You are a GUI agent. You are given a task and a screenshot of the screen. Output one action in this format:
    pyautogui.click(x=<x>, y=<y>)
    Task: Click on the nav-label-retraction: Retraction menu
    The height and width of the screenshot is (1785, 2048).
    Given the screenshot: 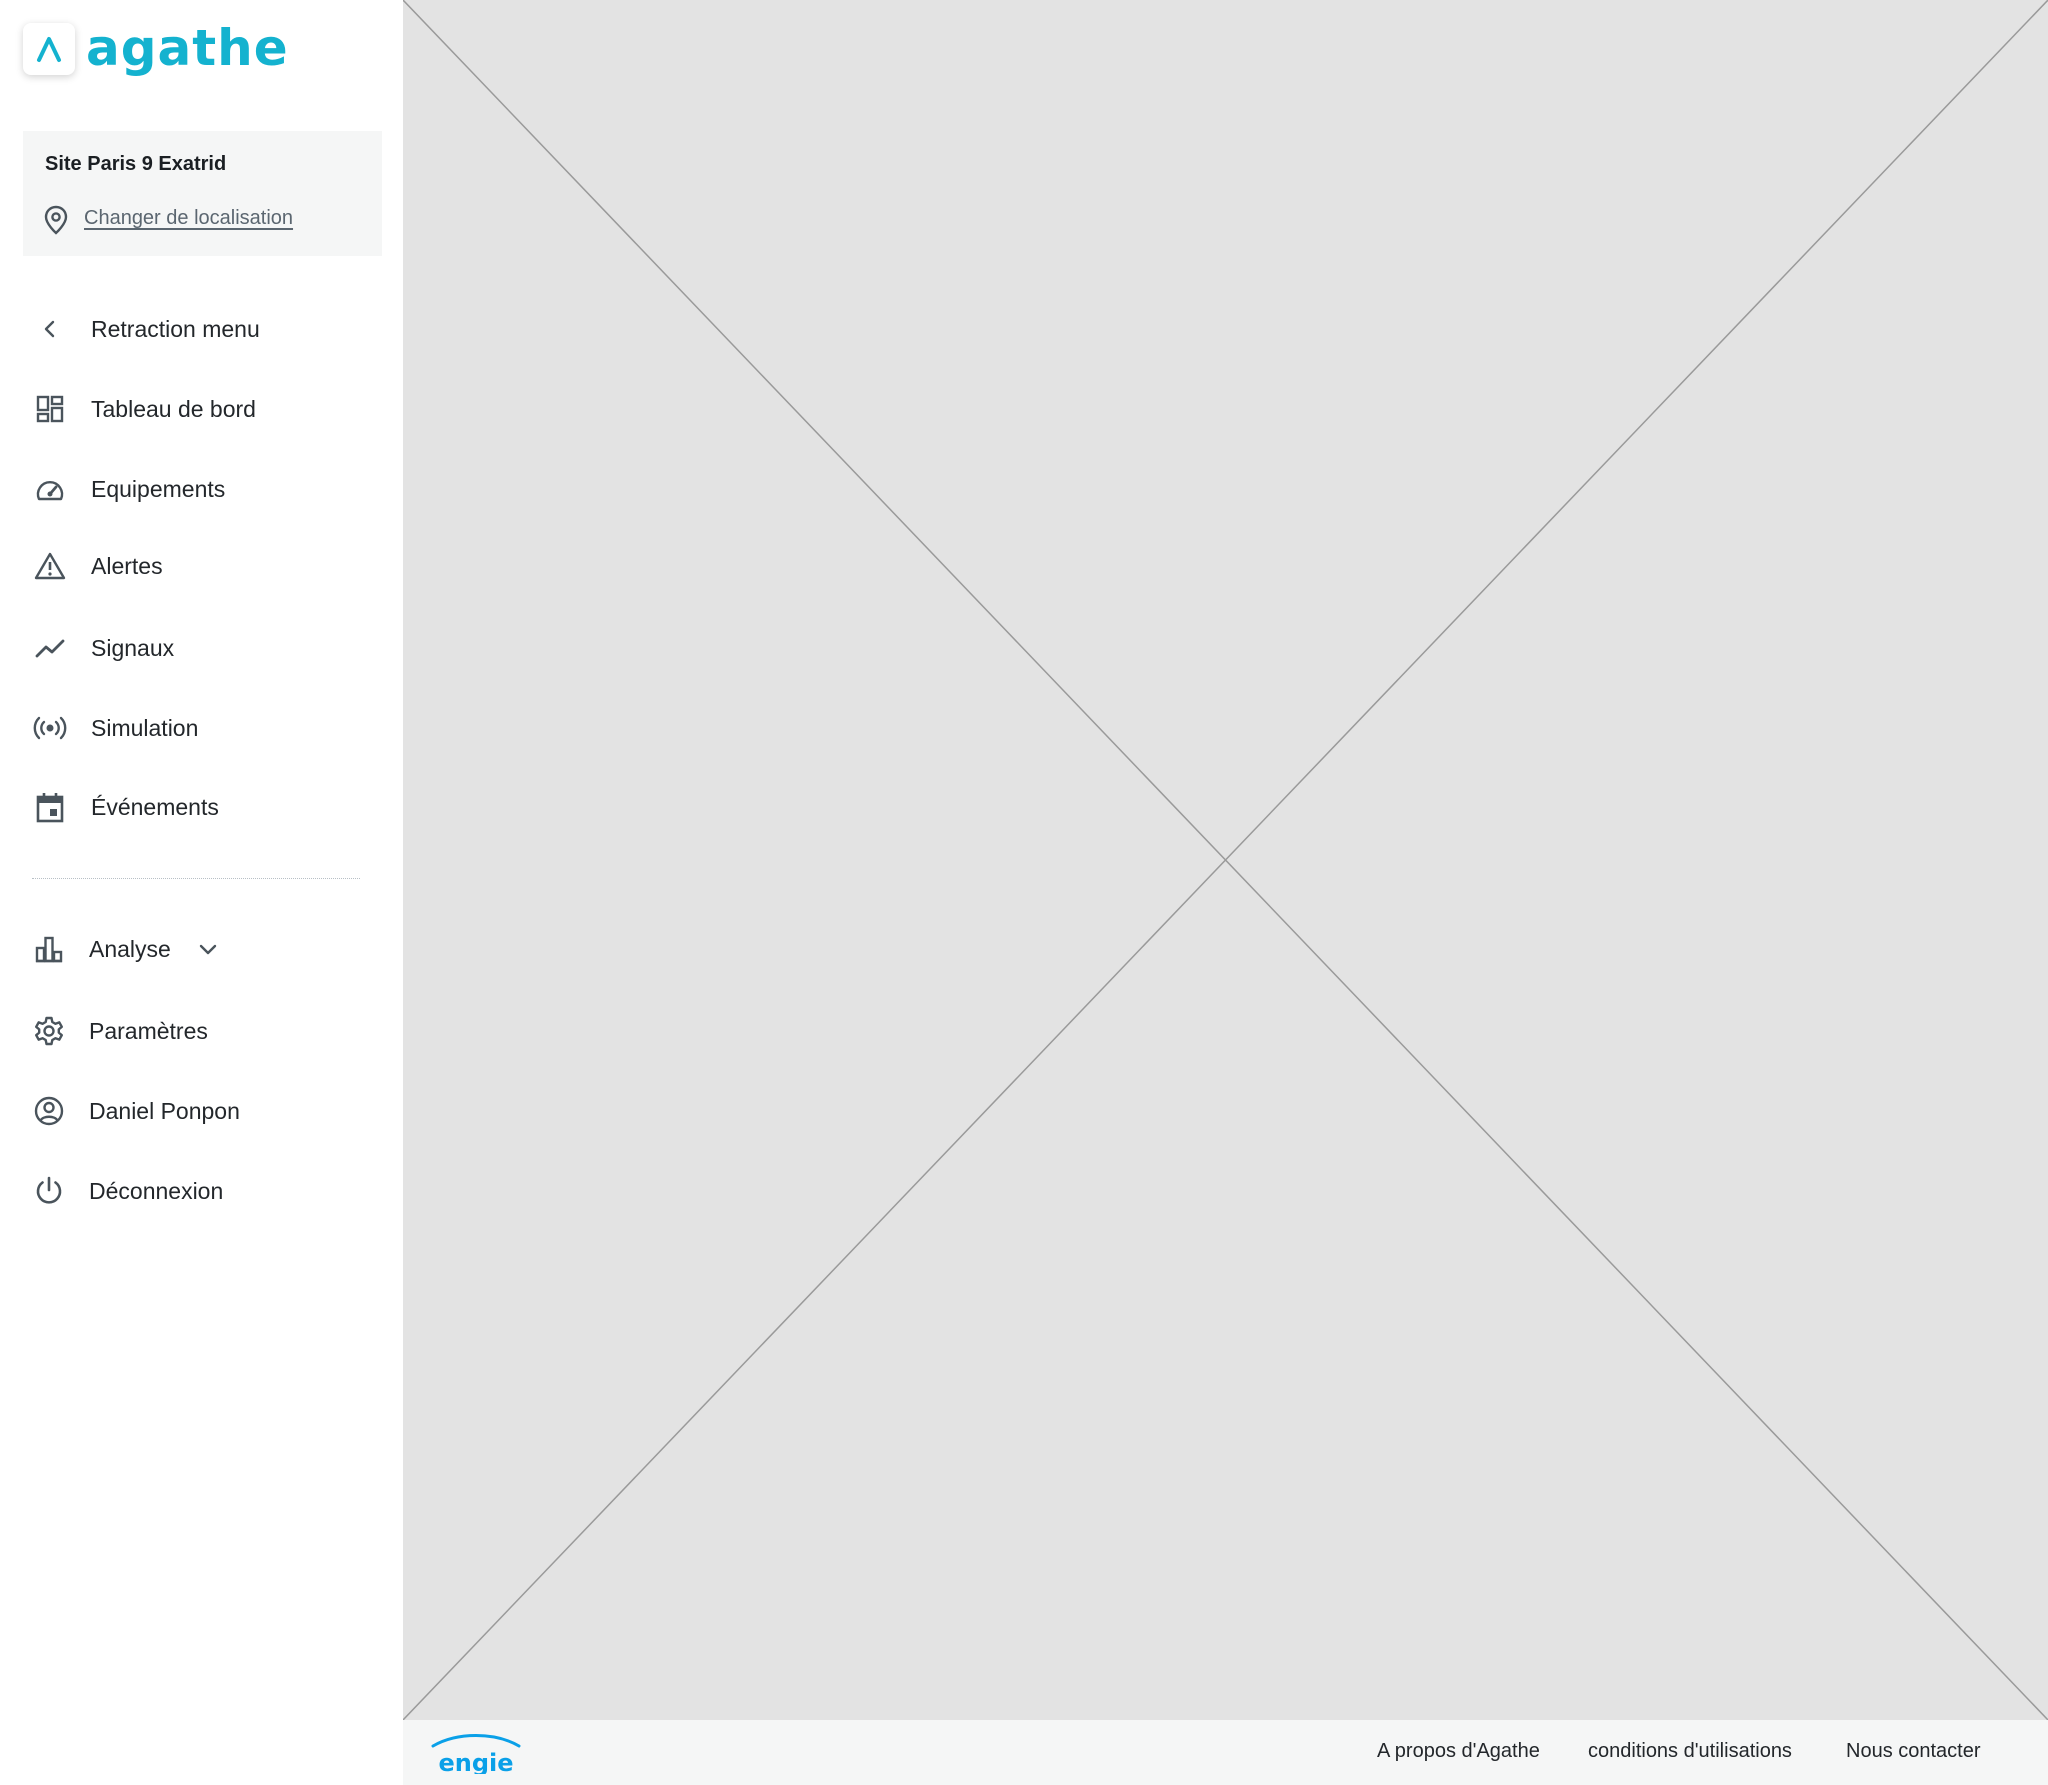 What is the action you would take?
    pyautogui.click(x=175, y=328)
    